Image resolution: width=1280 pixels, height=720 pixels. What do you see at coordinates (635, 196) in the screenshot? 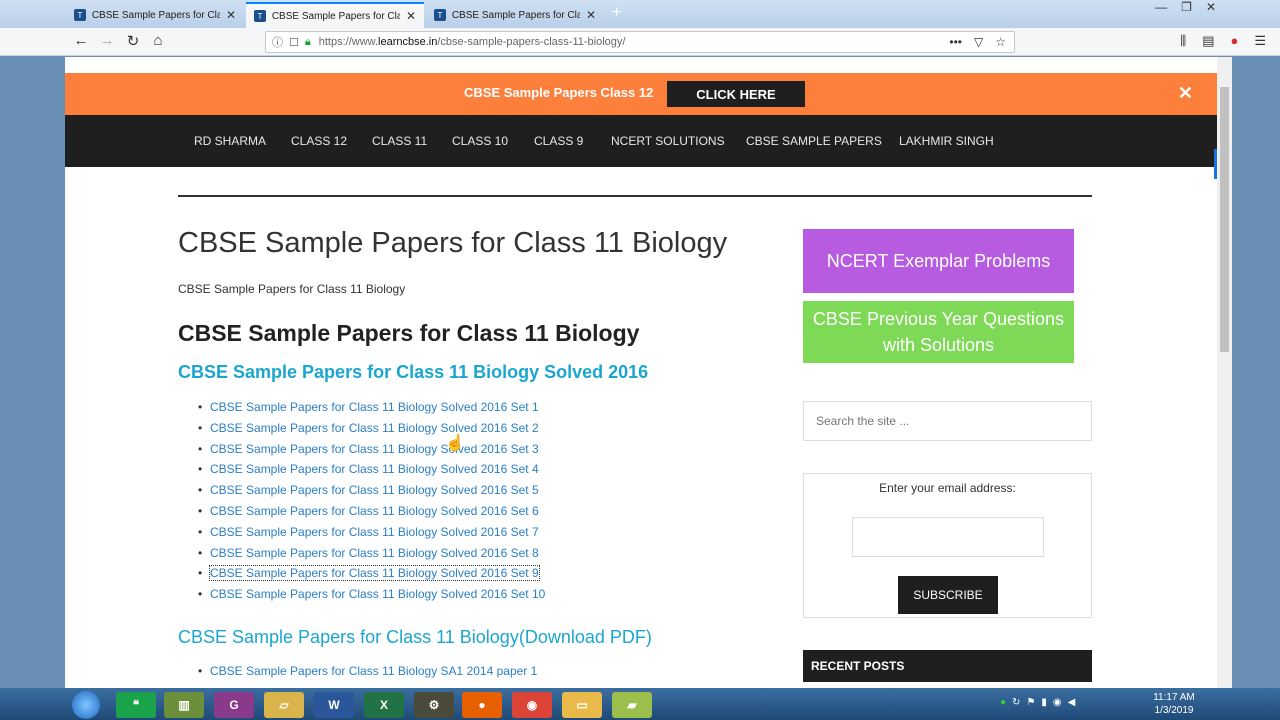
I see `divider` at bounding box center [635, 196].